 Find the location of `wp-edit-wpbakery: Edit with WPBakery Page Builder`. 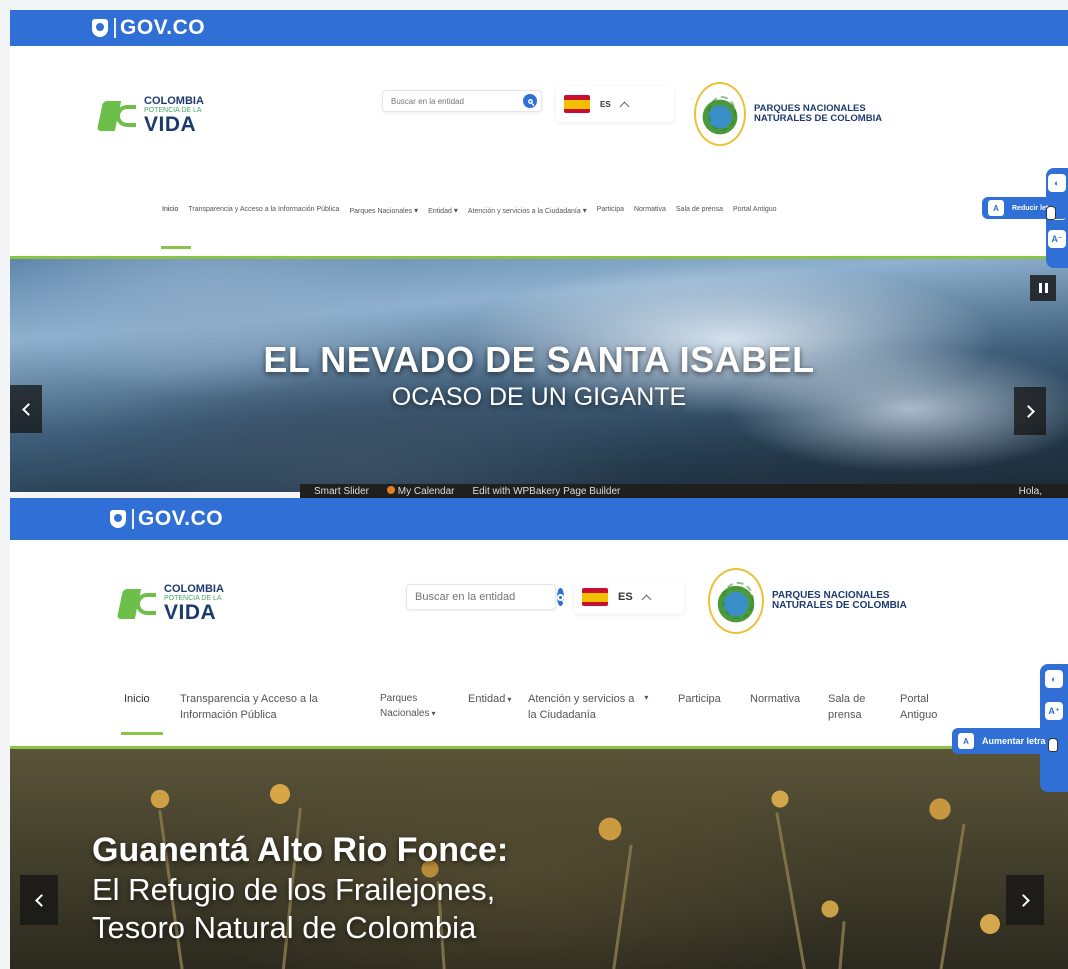

wp-edit-wpbakery: Edit with WPBakery Page Builder is located at coordinates (547, 491).